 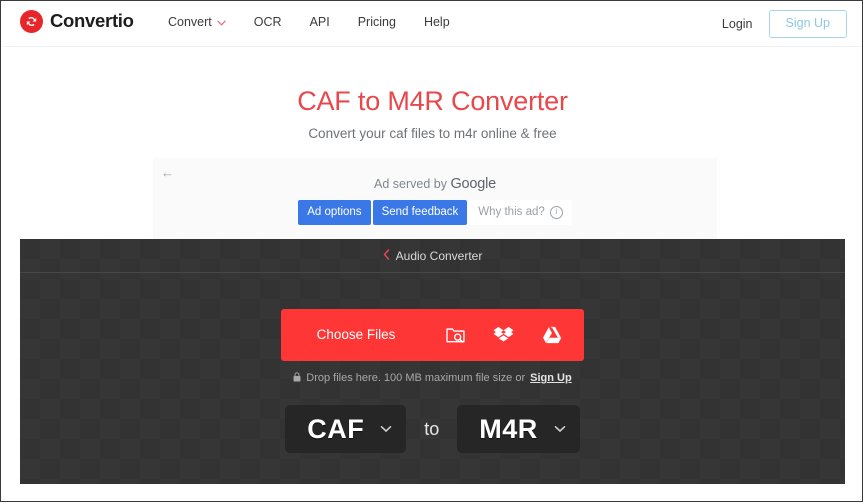 I want to click on main-nav: Convert OCR API Pricing Help, so click(x=309, y=22).